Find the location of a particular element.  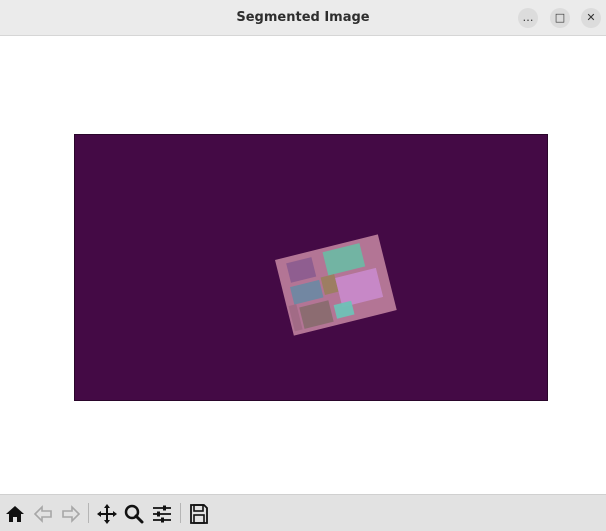

forward-arrow-icon is located at coordinates (71, 514).